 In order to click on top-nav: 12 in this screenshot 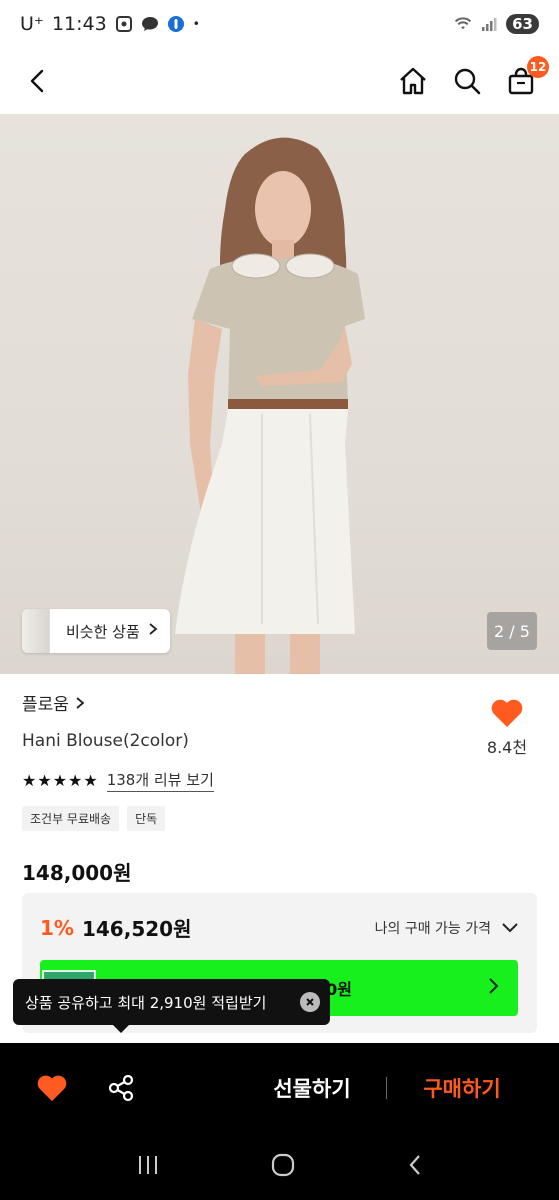, I will do `click(279, 81)`.